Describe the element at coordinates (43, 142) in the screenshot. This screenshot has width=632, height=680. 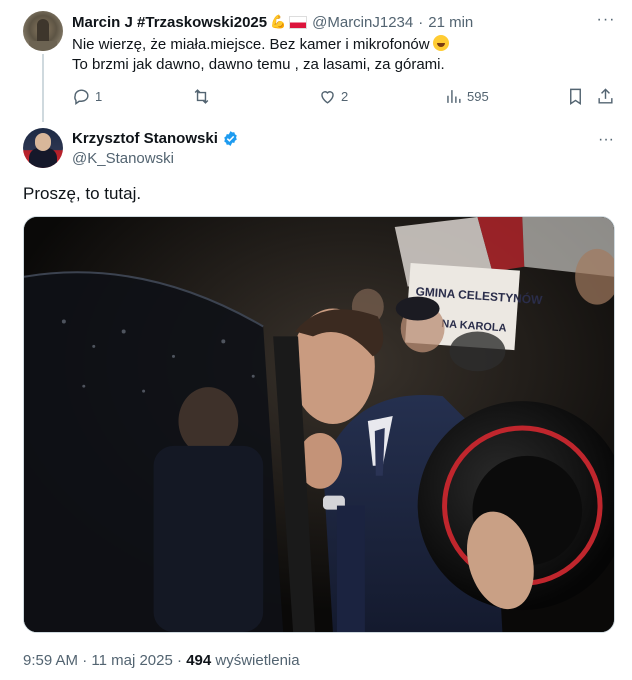
I see `avatar-person-head` at that location.